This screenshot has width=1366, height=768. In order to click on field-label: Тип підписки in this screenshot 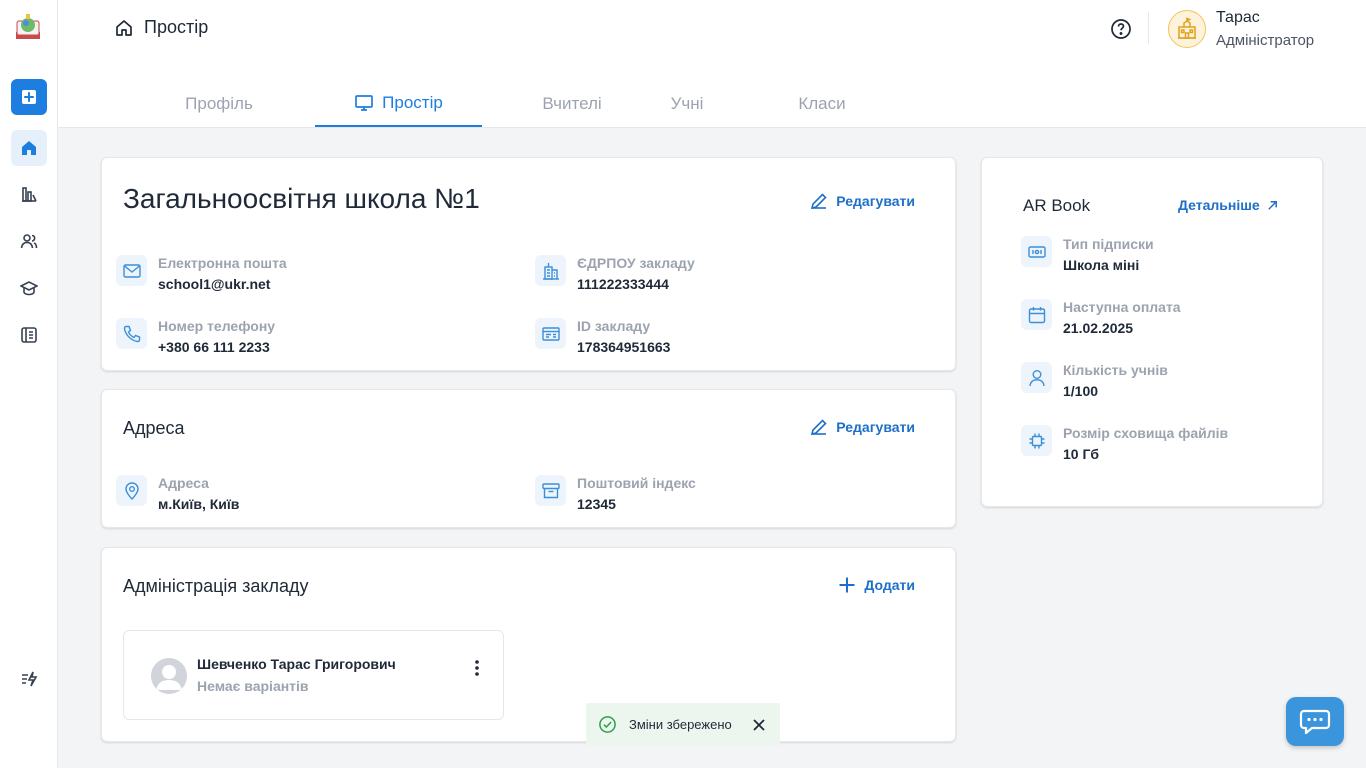, I will do `click(1108, 244)`.